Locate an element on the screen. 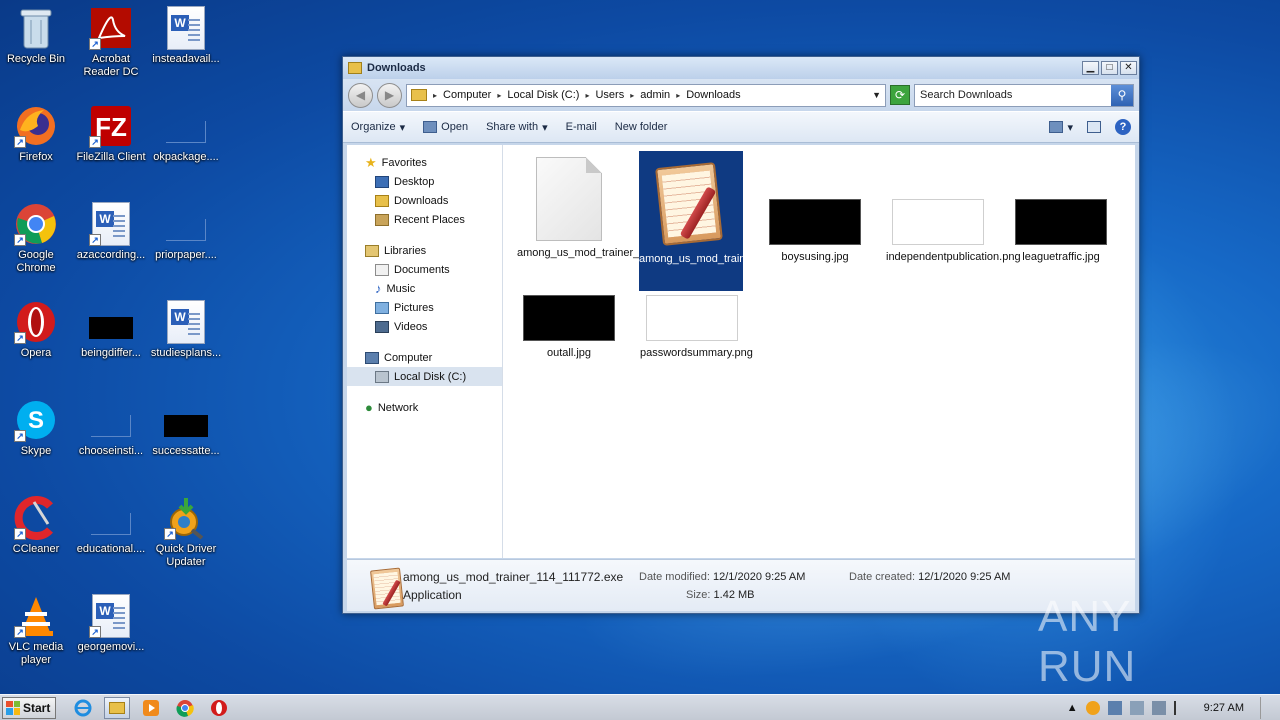 The height and width of the screenshot is (720, 1280). pictures-icon is located at coordinates (382, 307).